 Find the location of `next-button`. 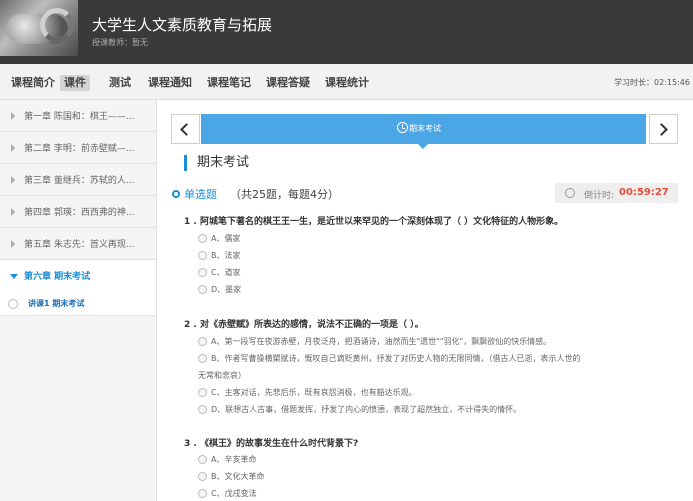

next-button is located at coordinates (663, 129).